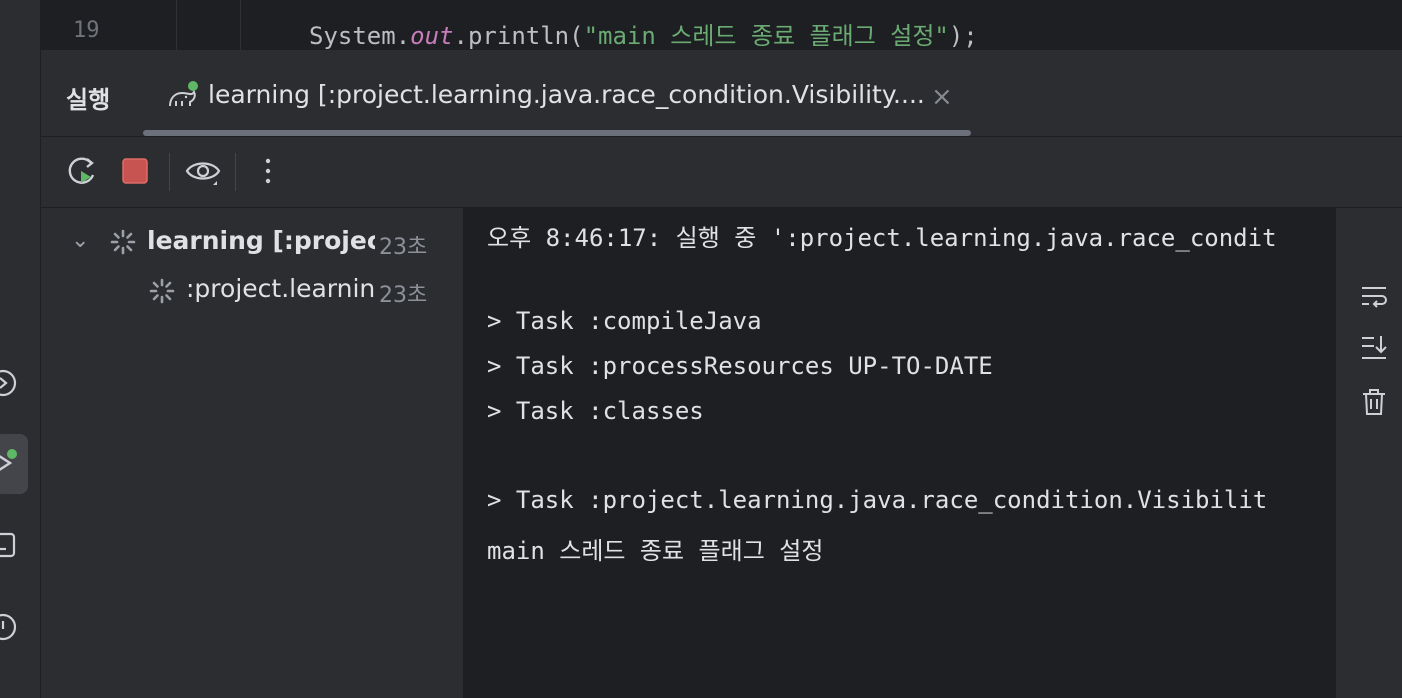 This screenshot has height=698, width=1402. I want to click on code-text: .println(, so click(518, 36).